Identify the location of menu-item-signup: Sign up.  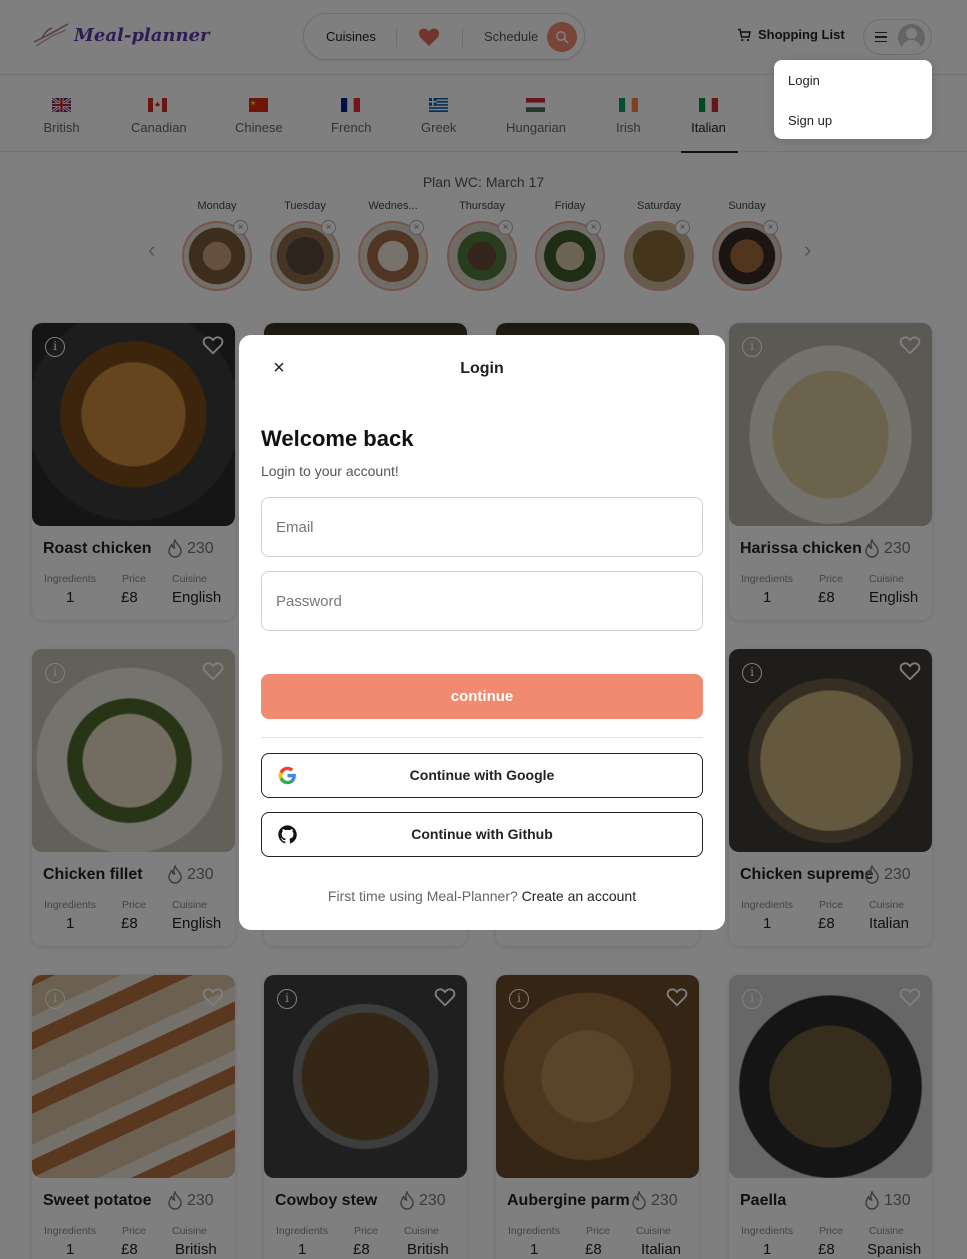
(810, 120).